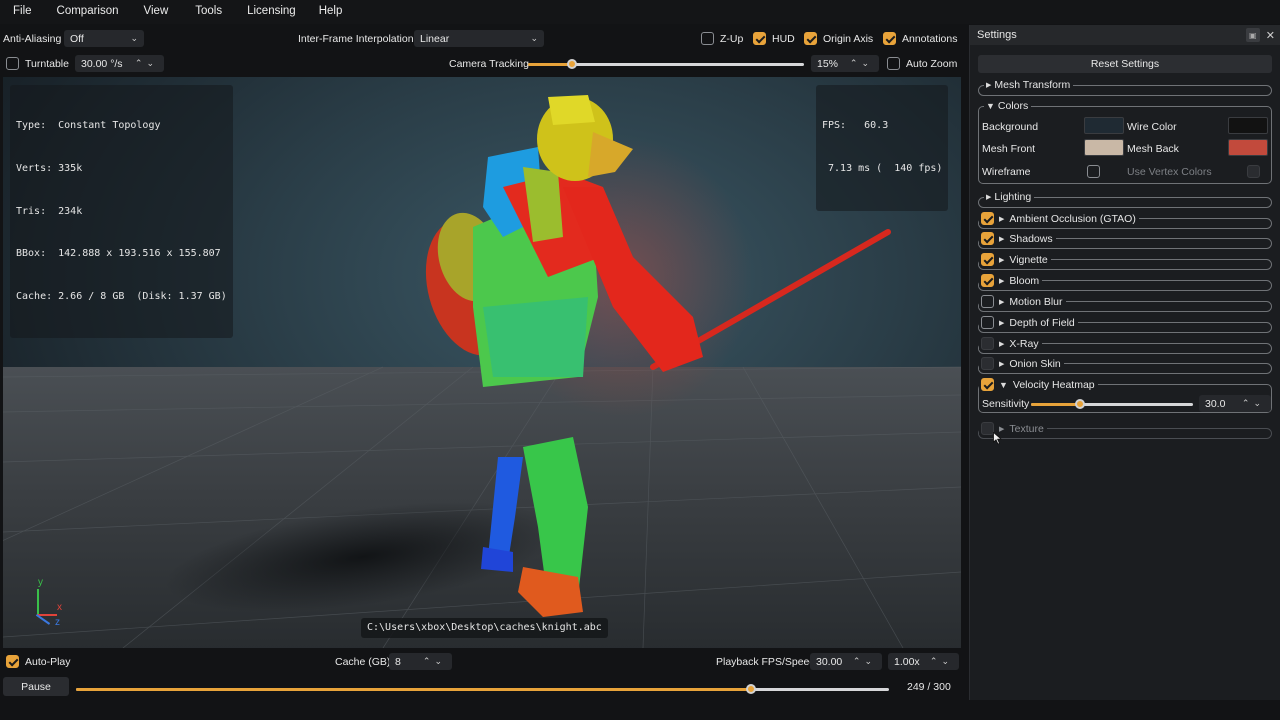  Describe the element at coordinates (489, 64) in the screenshot. I see `camera-tracking-label: Camera Tracking` at that location.